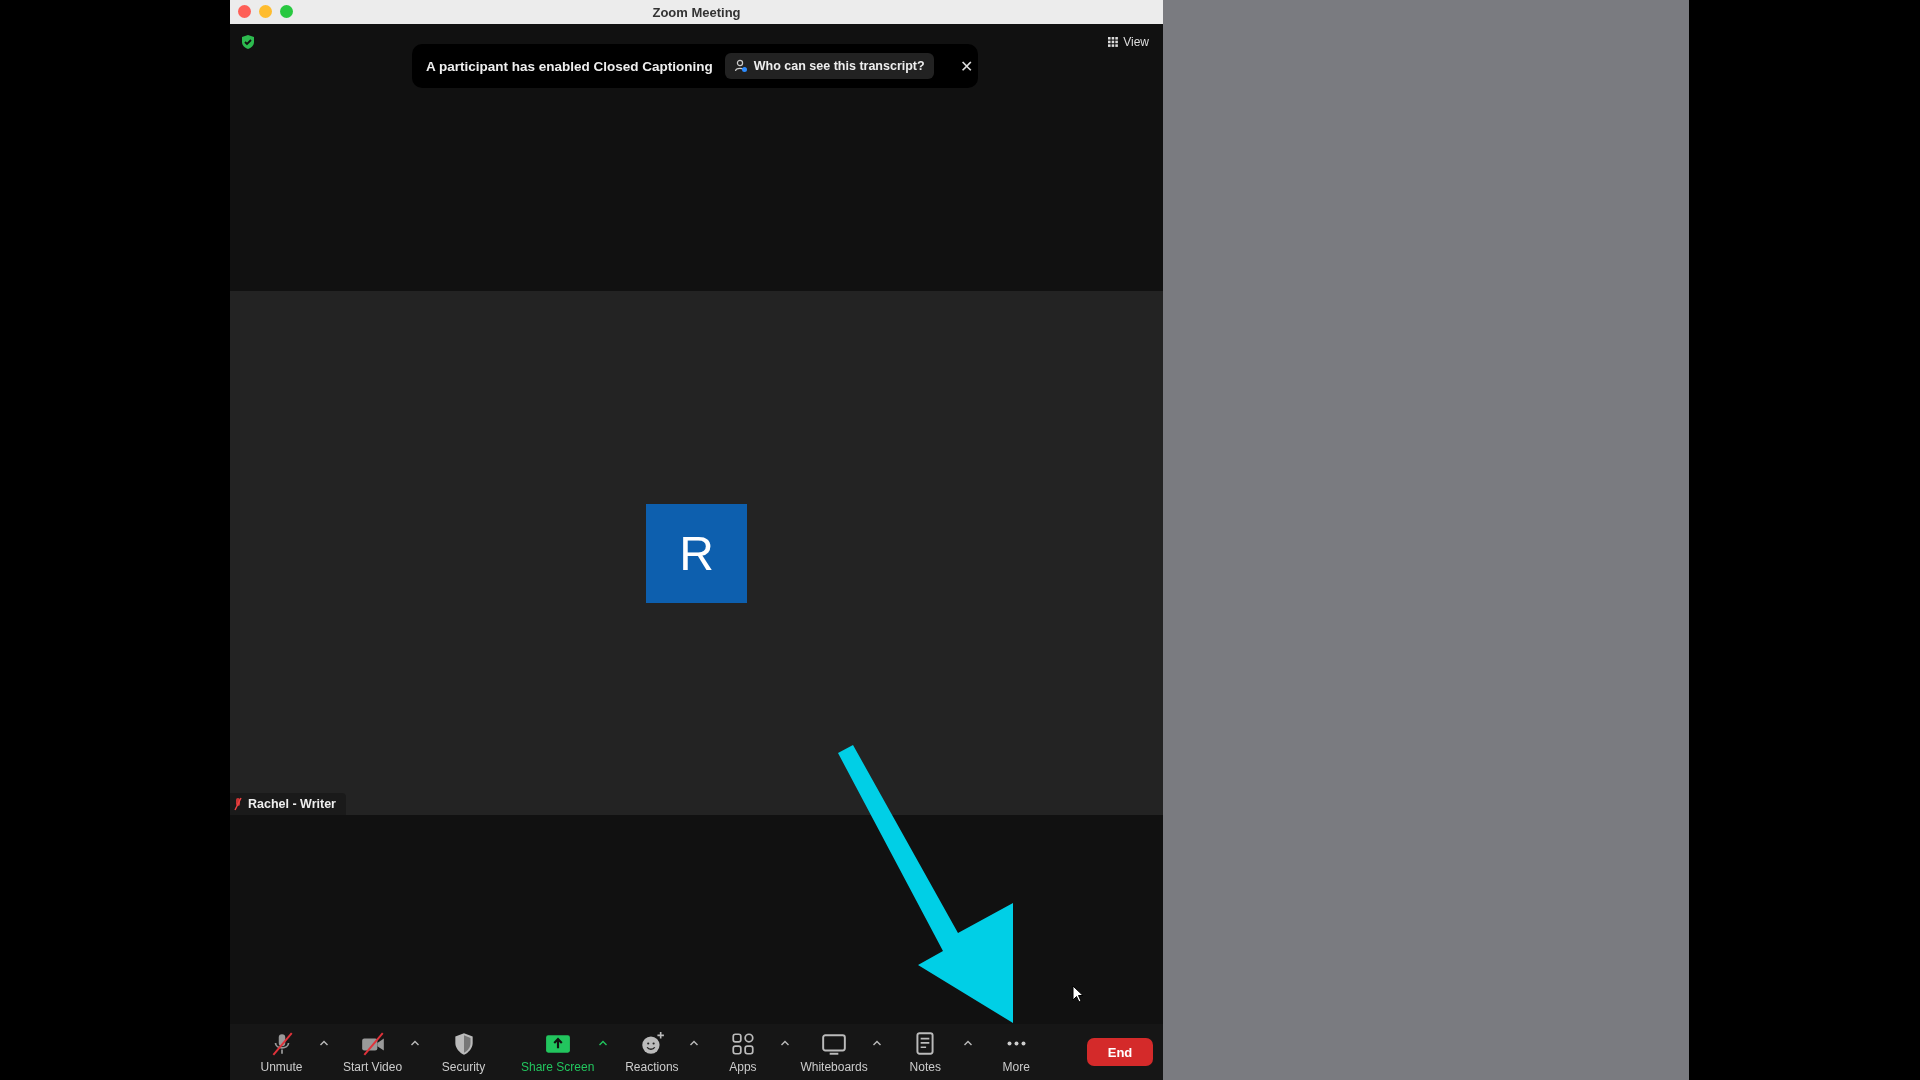  What do you see at coordinates (829, 66) in the screenshot?
I see `transcript-button: Who can see this transcript?` at bounding box center [829, 66].